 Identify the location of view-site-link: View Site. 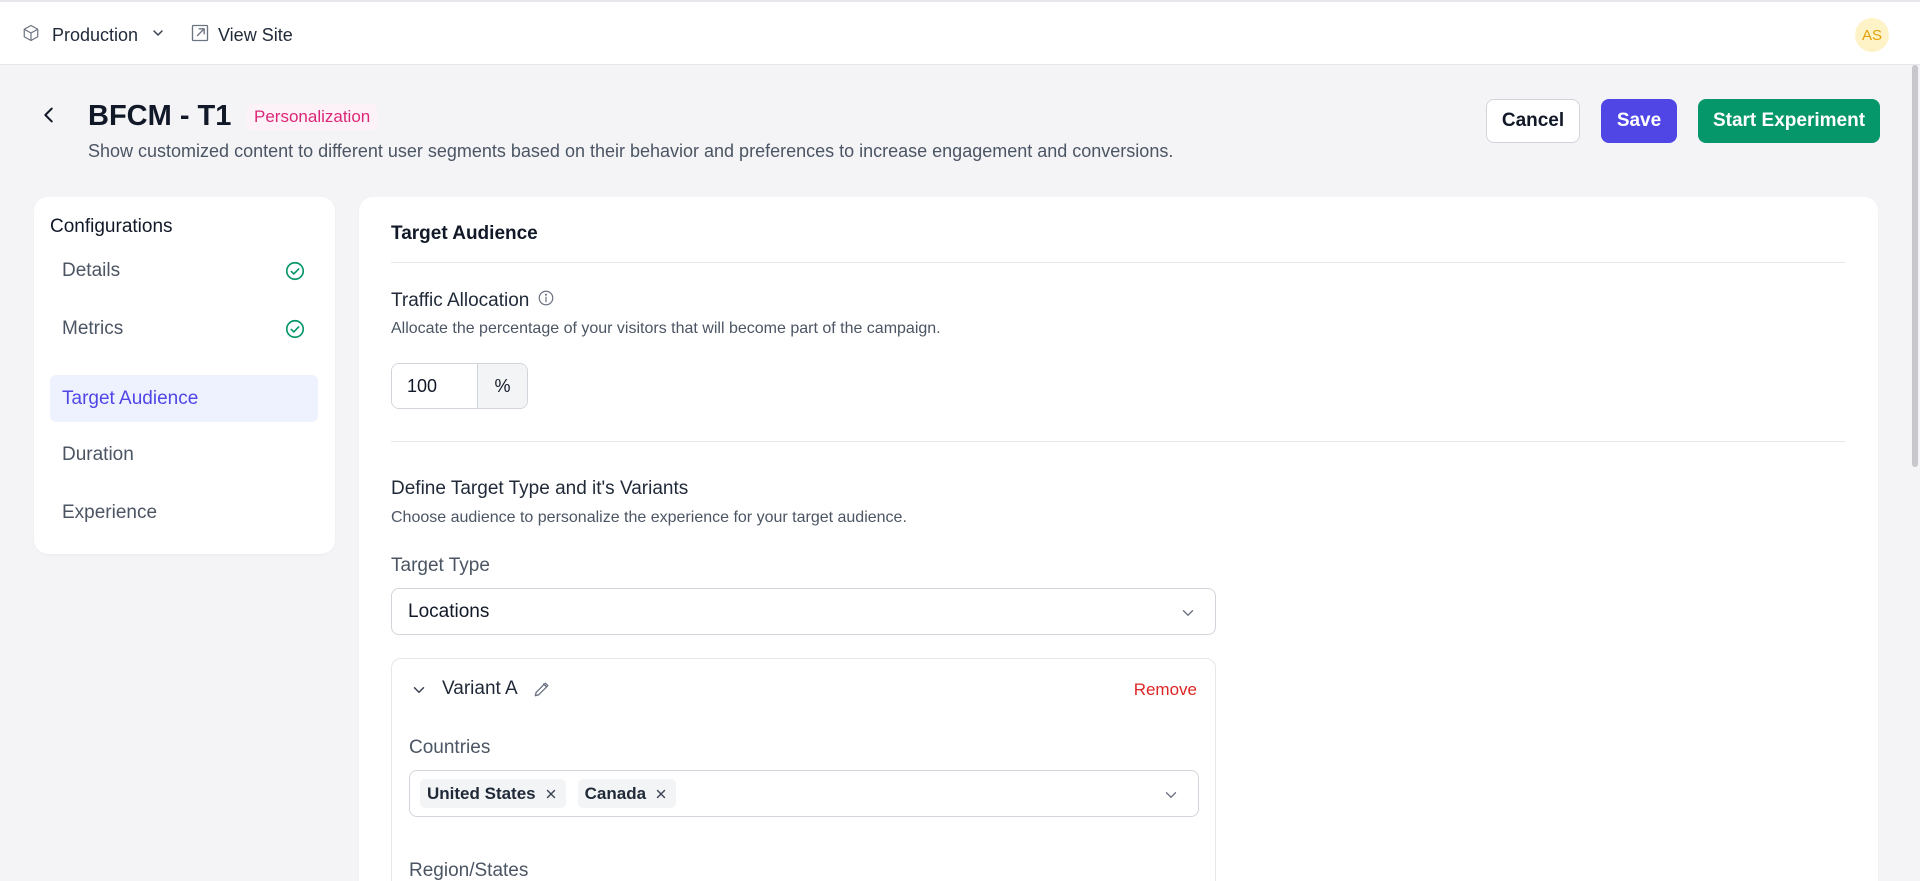
(241, 35).